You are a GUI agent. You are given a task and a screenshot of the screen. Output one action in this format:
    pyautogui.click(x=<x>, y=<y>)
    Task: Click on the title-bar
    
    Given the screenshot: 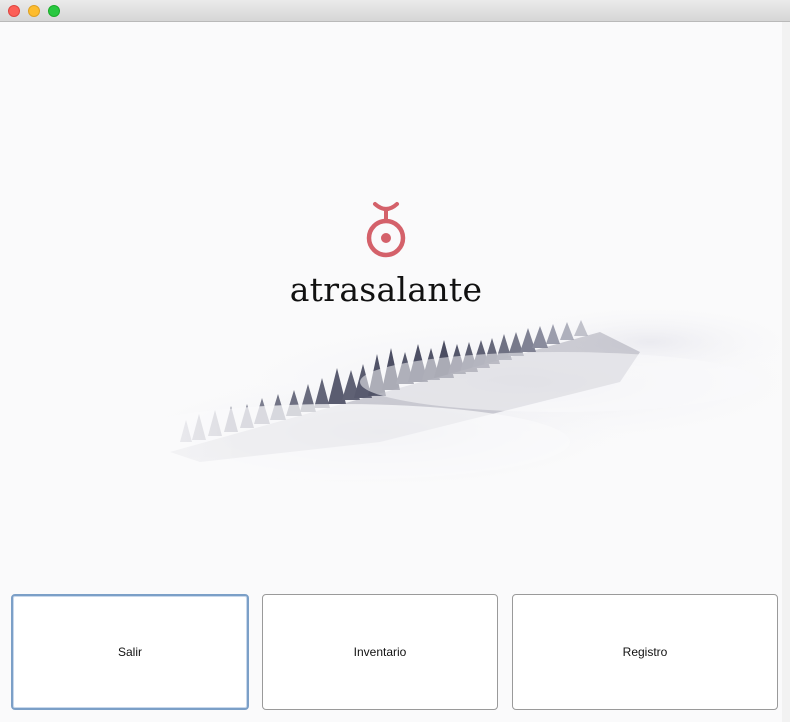 What is the action you would take?
    pyautogui.click(x=395, y=11)
    